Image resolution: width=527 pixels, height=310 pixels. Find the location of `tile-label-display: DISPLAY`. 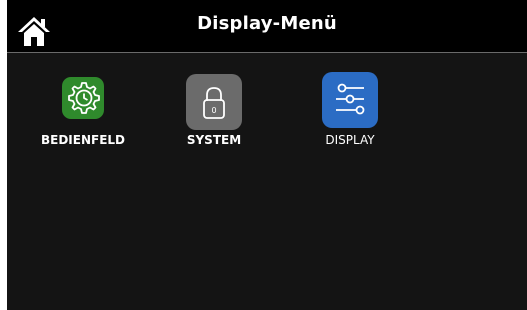

tile-label-display: DISPLAY is located at coordinates (350, 140).